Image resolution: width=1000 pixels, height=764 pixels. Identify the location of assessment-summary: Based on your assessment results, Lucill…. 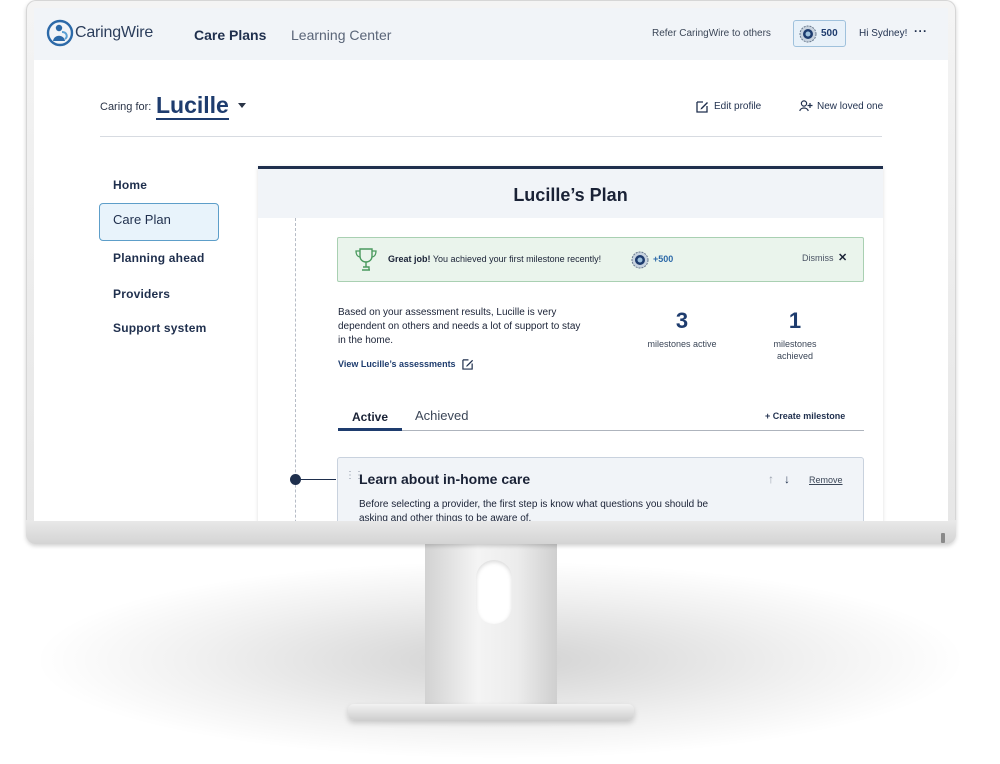
(459, 326).